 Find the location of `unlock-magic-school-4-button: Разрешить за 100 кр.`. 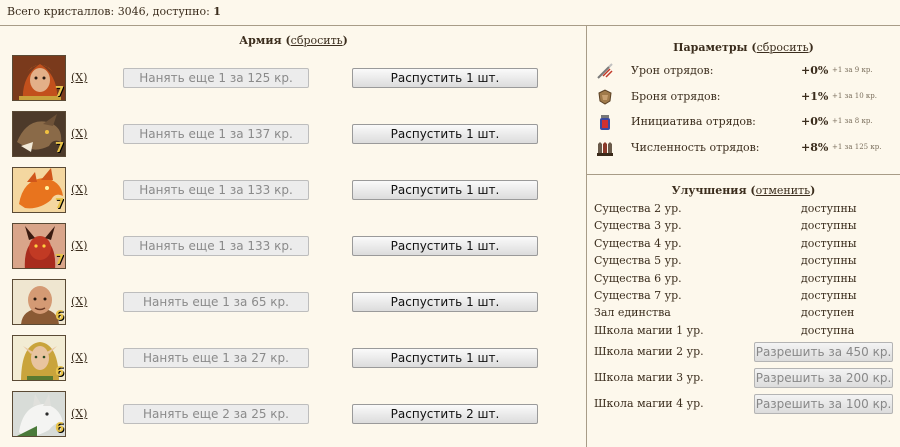

unlock-magic-school-4-button: Разрешить за 100 кр. is located at coordinates (823, 404).